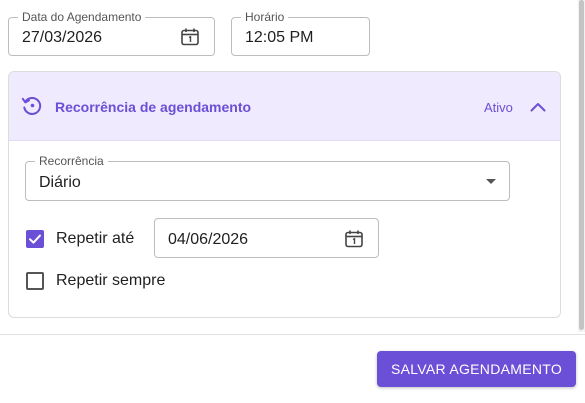  What do you see at coordinates (498, 107) in the screenshot?
I see `recurrence-status: Ativo` at bounding box center [498, 107].